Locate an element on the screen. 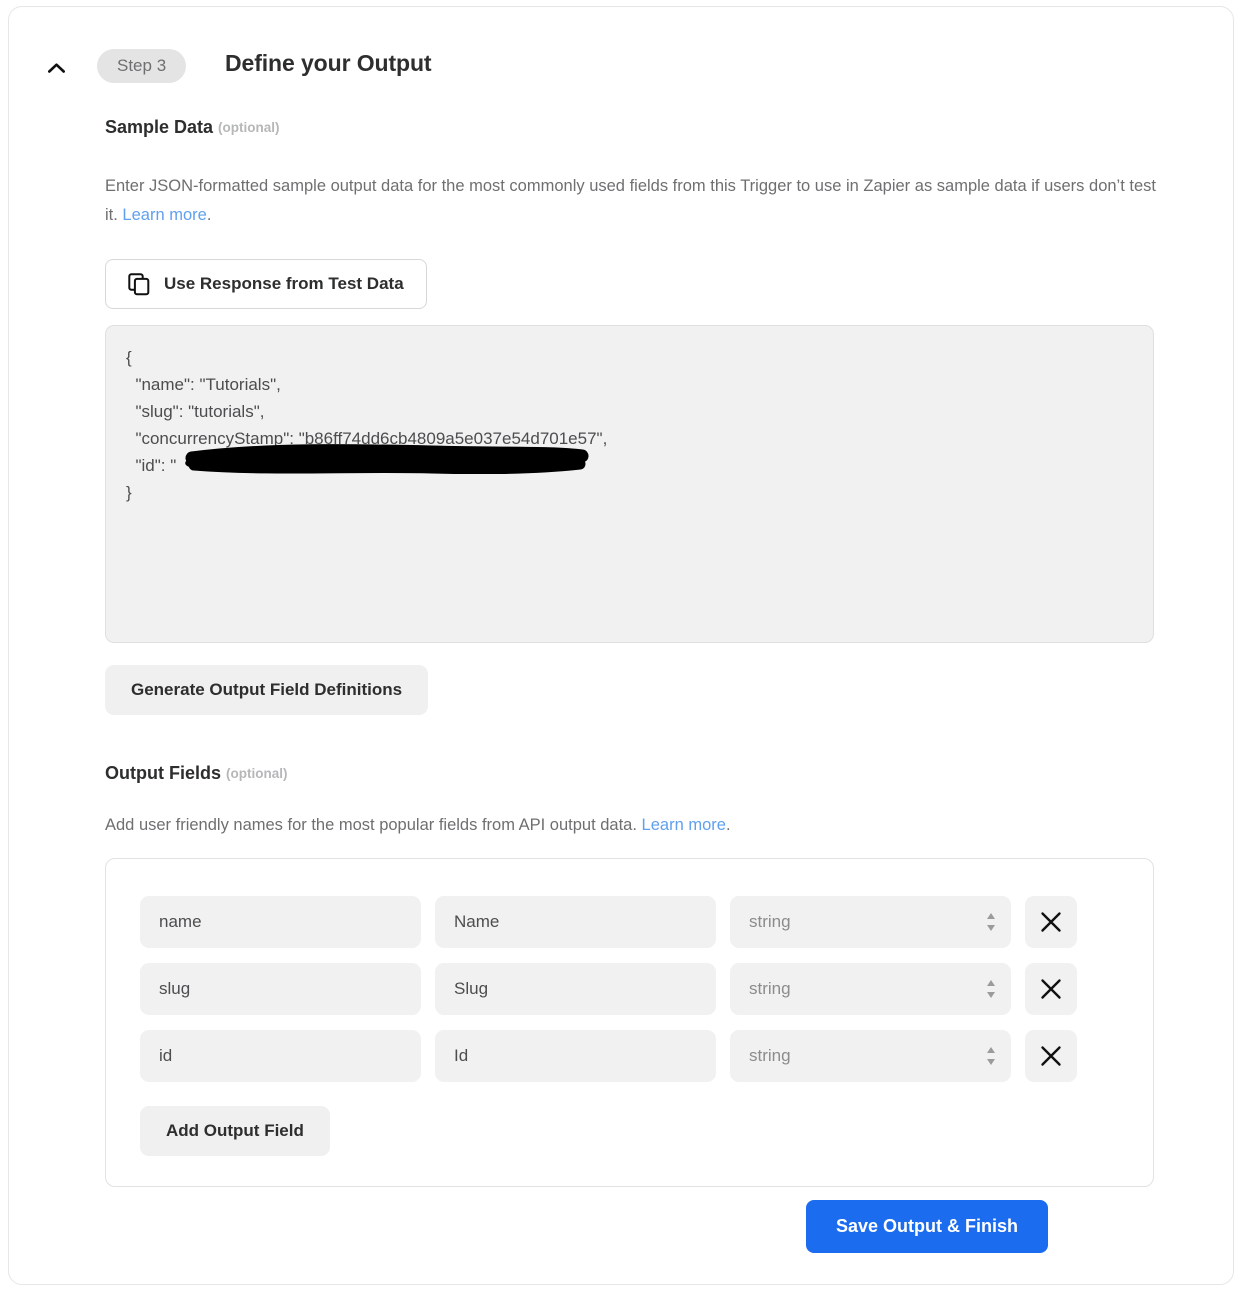 The width and height of the screenshot is (1243, 1291). sample-data-optional-tag: (optional) is located at coordinates (249, 127).